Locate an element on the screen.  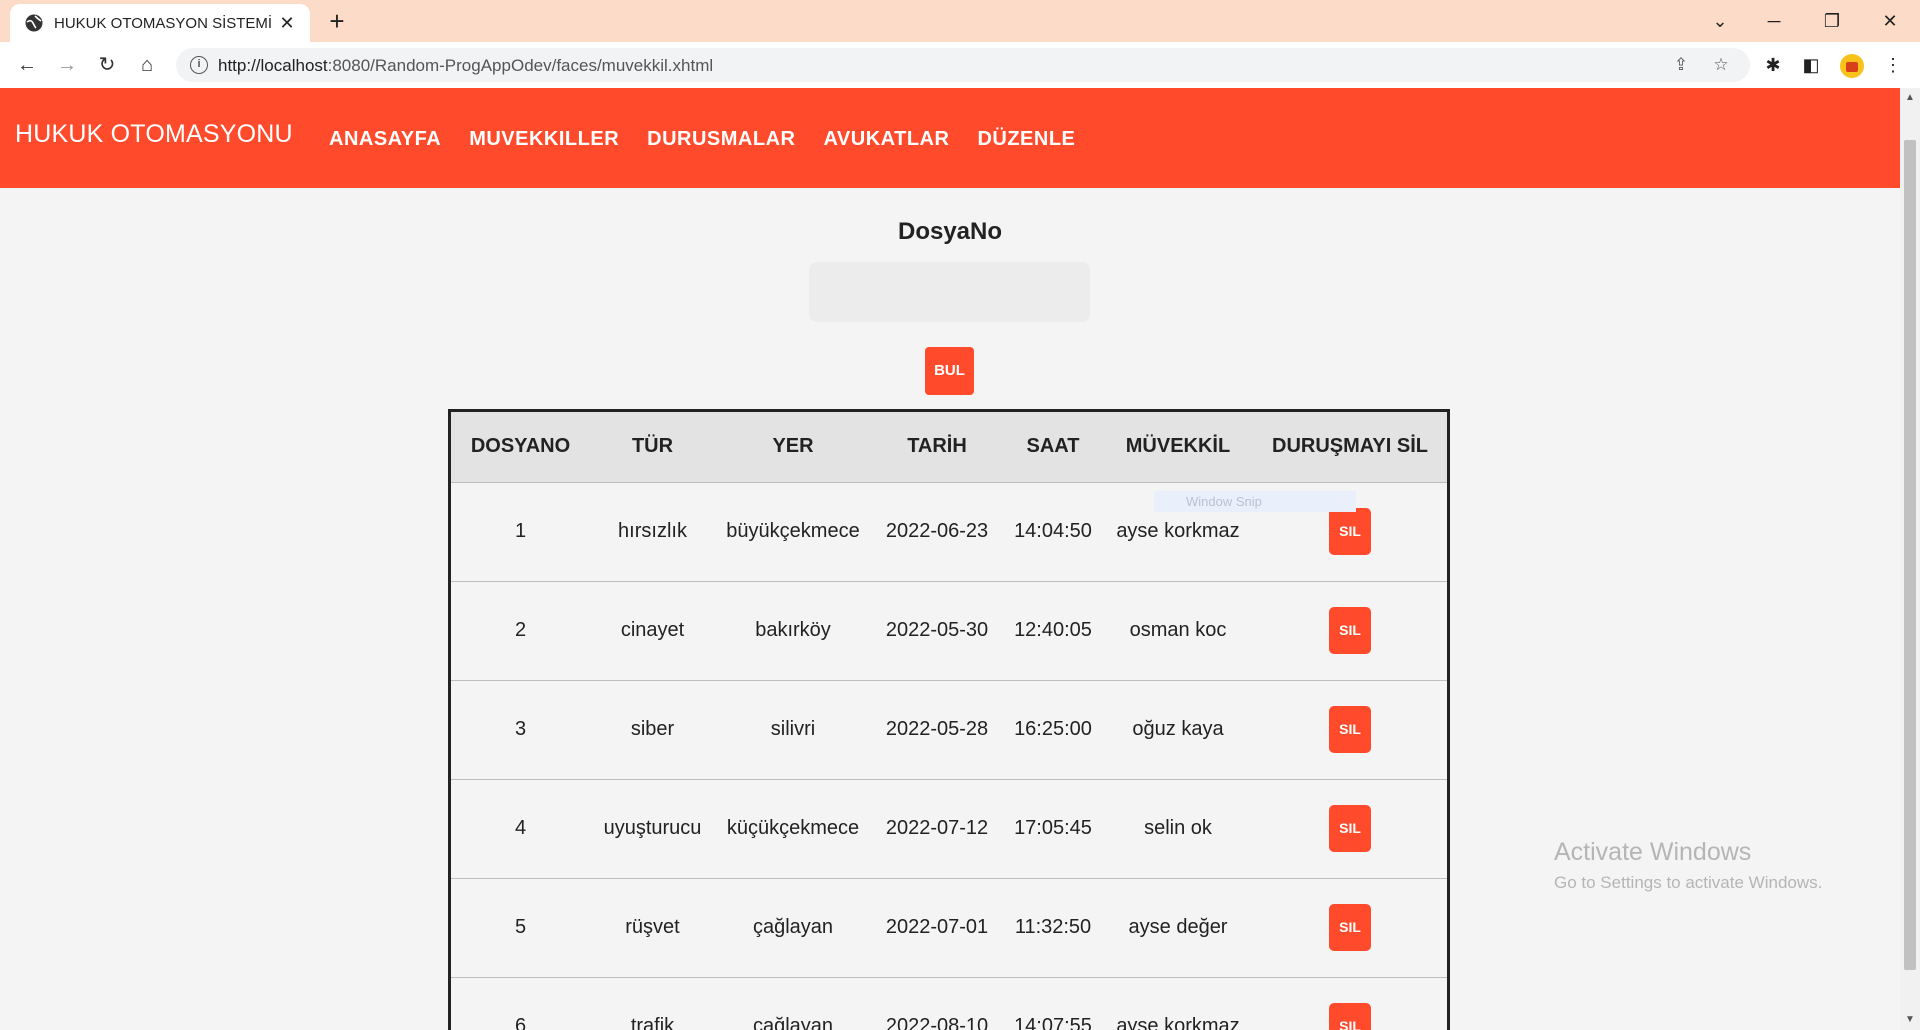
watermark-title: Activate Windows is located at coordinates (1653, 852).